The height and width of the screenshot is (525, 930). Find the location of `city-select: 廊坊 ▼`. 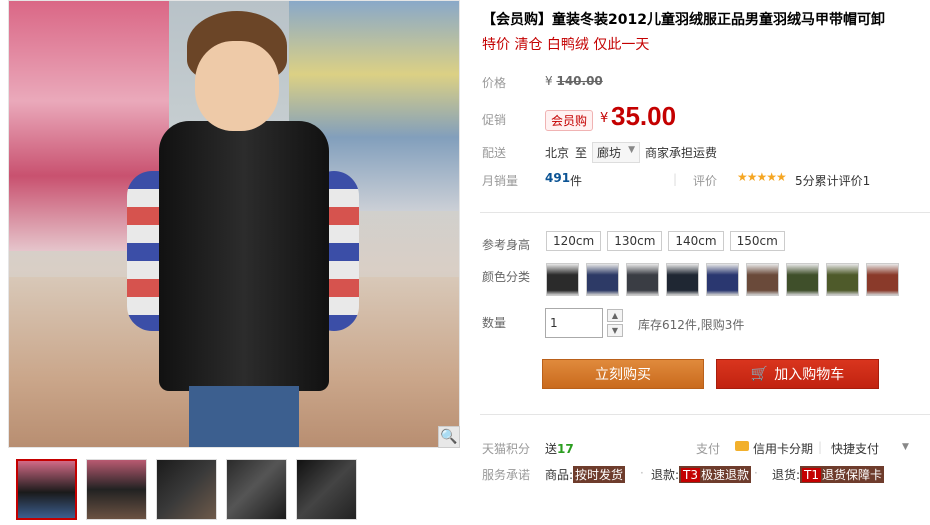

city-select: 廊坊 ▼ is located at coordinates (616, 152).